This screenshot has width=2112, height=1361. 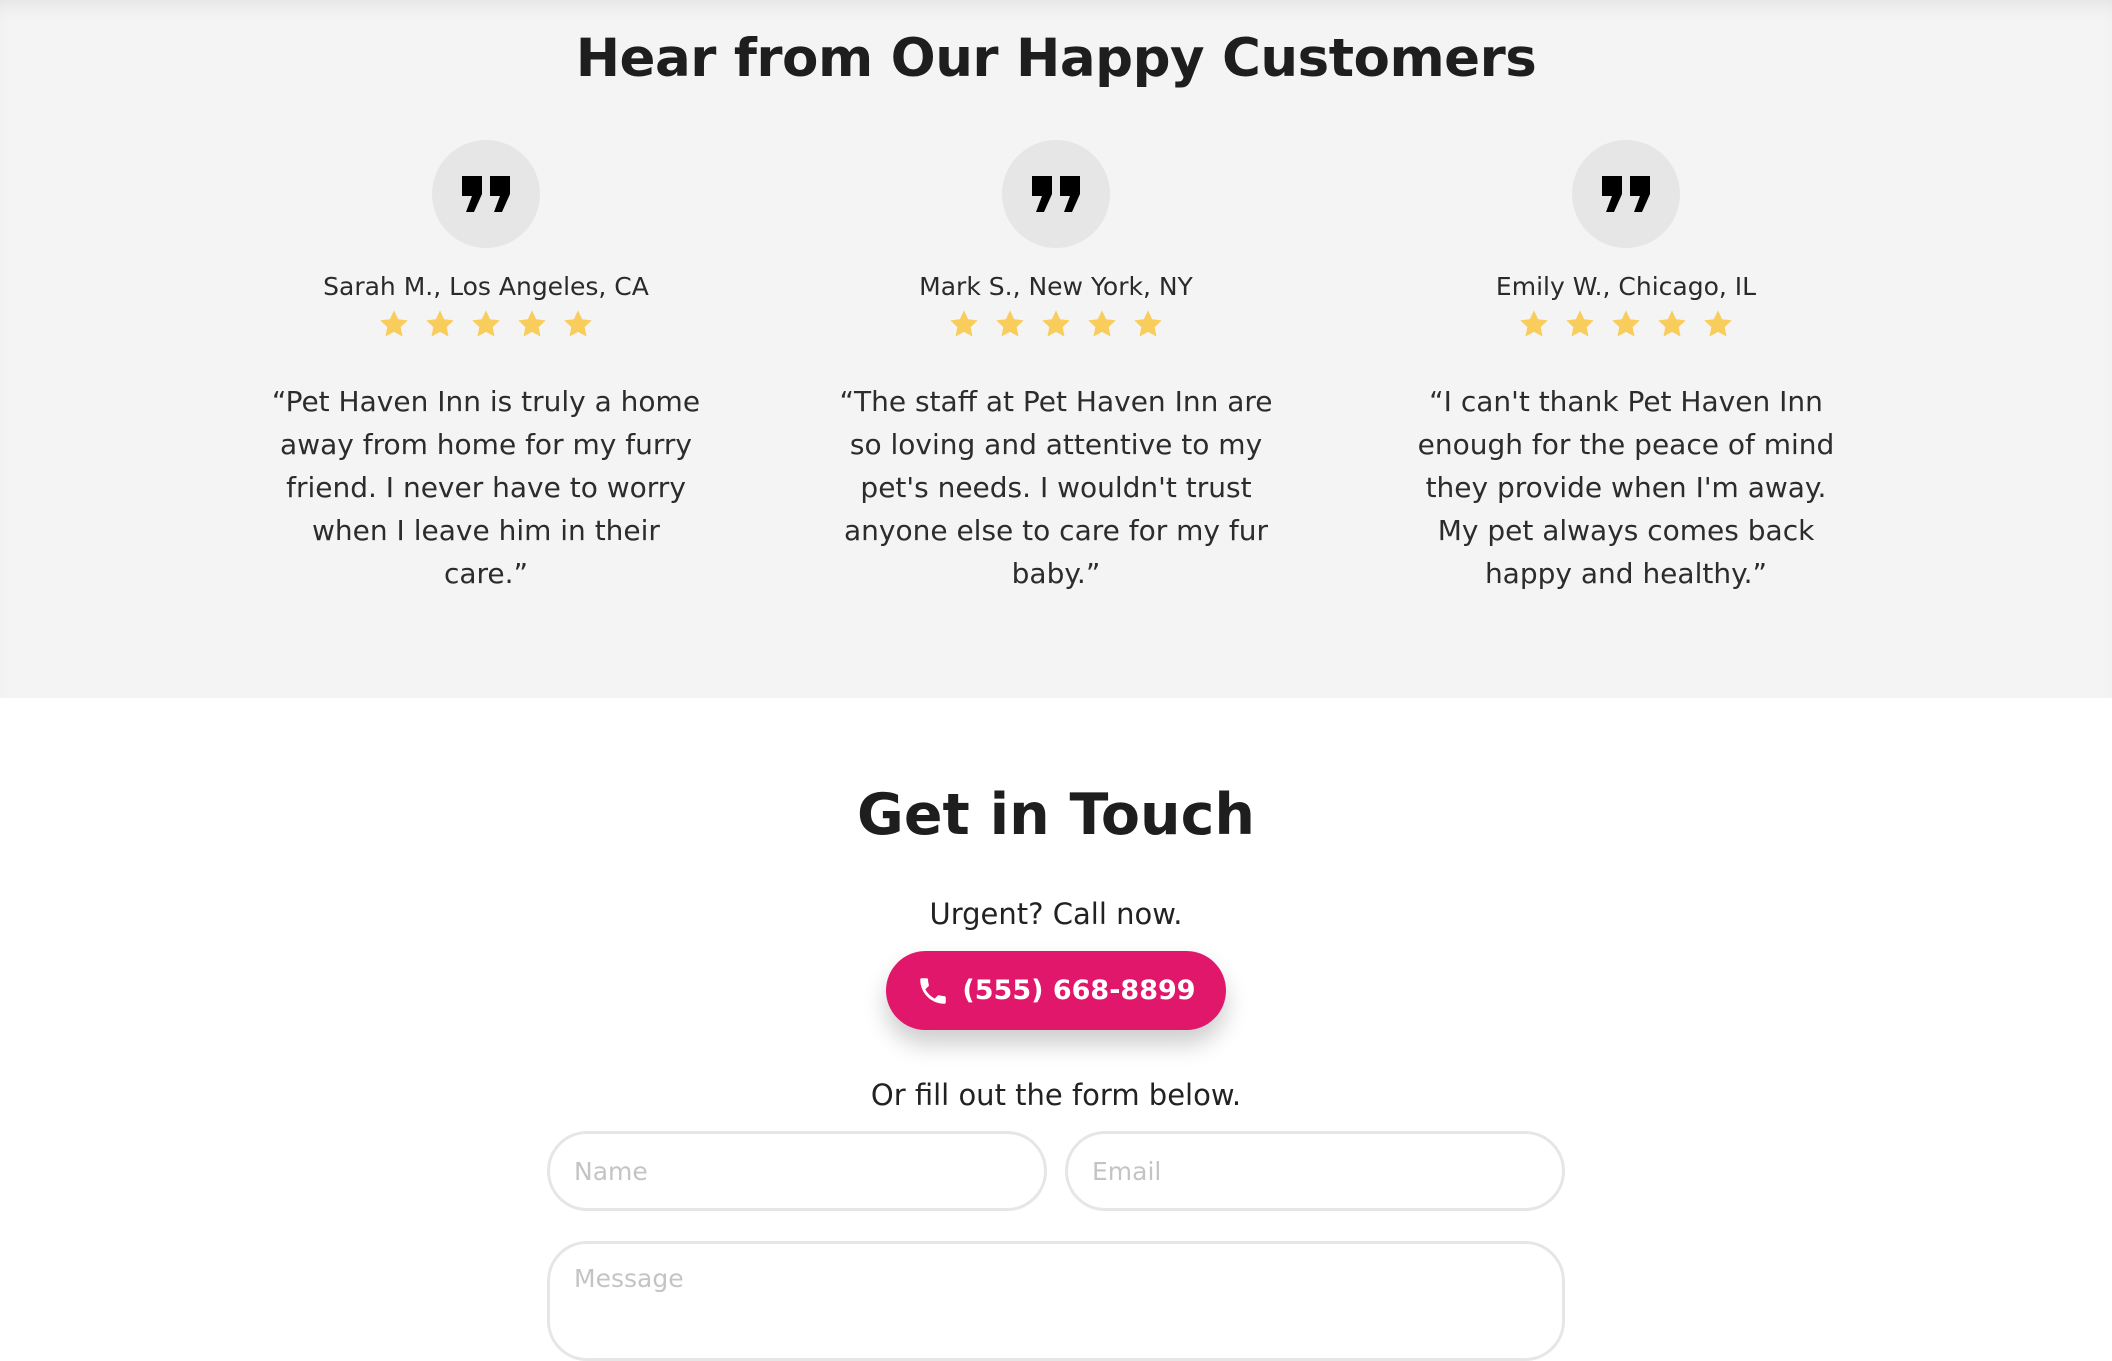 I want to click on phone-number-label: (555) 668-8899, so click(x=1079, y=990).